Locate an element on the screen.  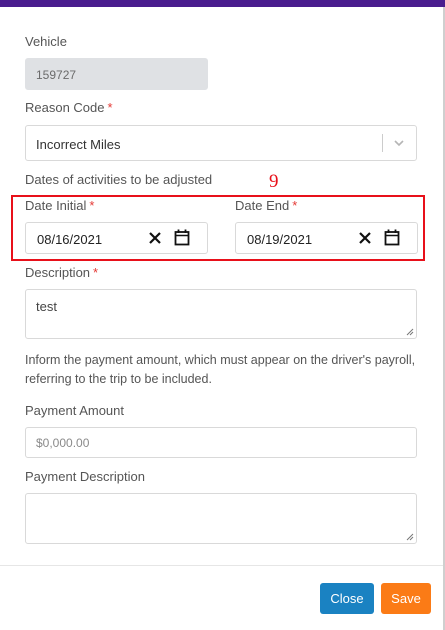
save-button: Save is located at coordinates (406, 598).